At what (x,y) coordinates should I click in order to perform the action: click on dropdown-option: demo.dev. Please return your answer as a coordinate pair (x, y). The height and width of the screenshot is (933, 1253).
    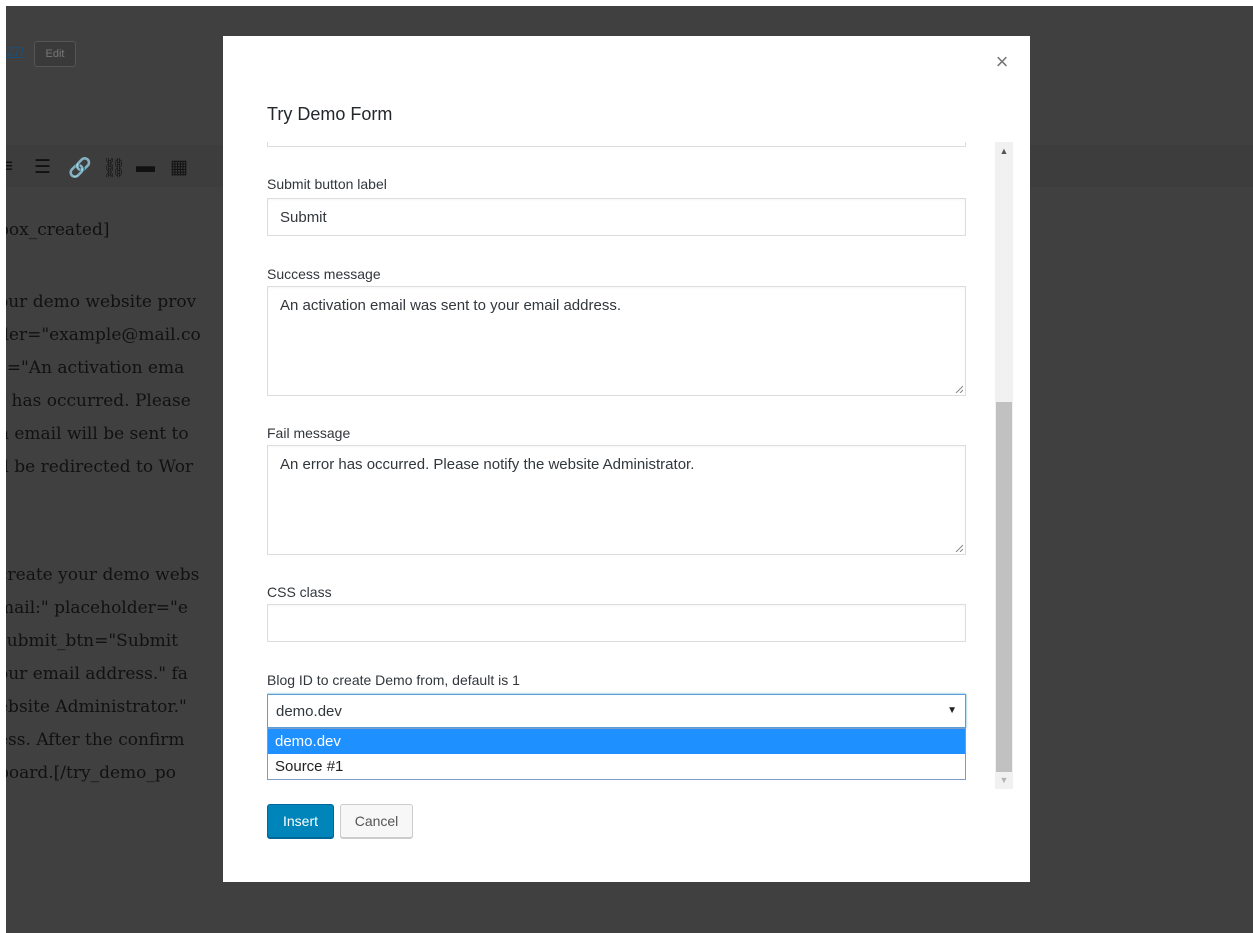
    Looking at the image, I should click on (616, 741).